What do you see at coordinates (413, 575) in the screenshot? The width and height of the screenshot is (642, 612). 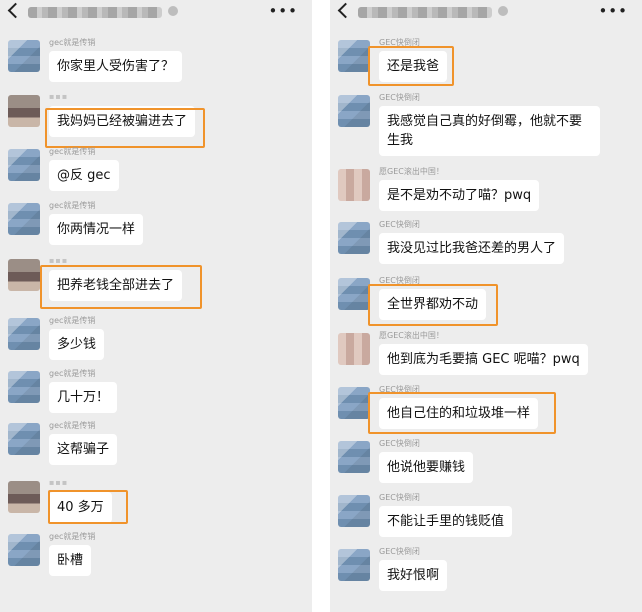 I see `message-bubble: 我好恨啊` at bounding box center [413, 575].